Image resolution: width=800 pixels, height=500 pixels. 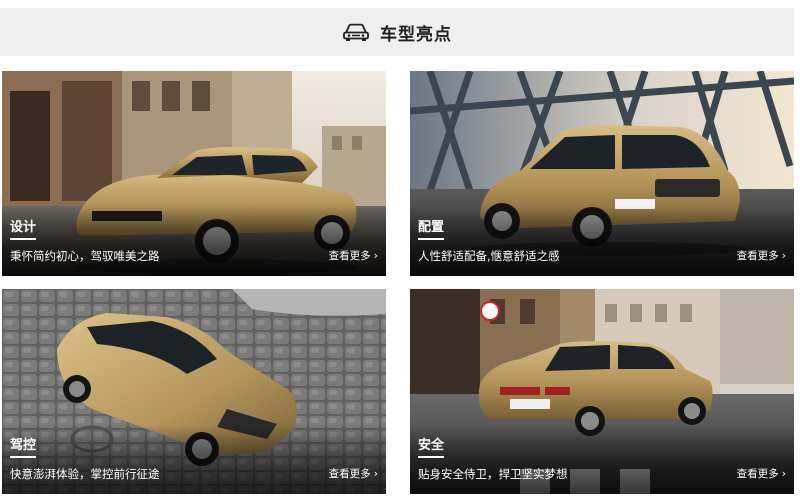 What do you see at coordinates (493, 474) in the screenshot?
I see `card-description-safety: 贴身安全侍卫，捍卫坚实梦想` at bounding box center [493, 474].